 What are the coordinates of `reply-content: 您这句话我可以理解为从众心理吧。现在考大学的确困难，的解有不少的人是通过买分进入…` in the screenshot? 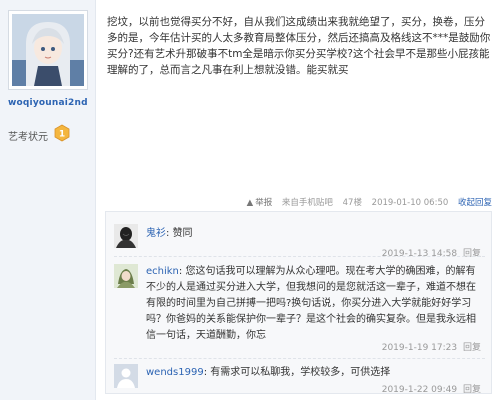 It's located at (311, 303).